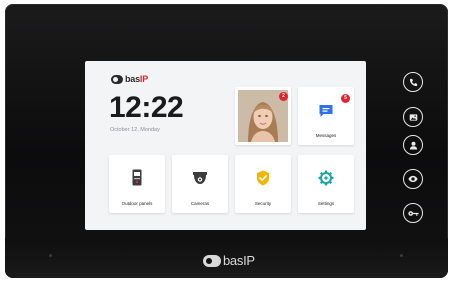  What do you see at coordinates (117, 79) in the screenshot?
I see `logo-mark-icon` at bounding box center [117, 79].